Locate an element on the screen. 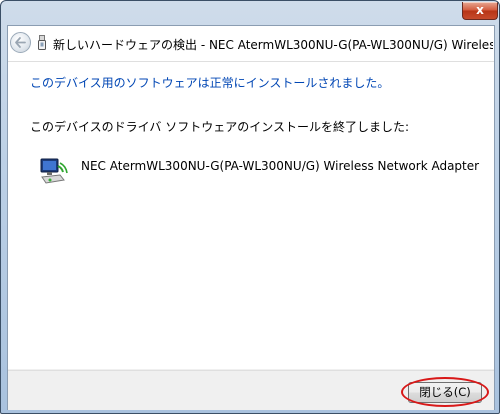 This screenshot has width=500, height=414. window-close-button: x is located at coordinates (480, 11).